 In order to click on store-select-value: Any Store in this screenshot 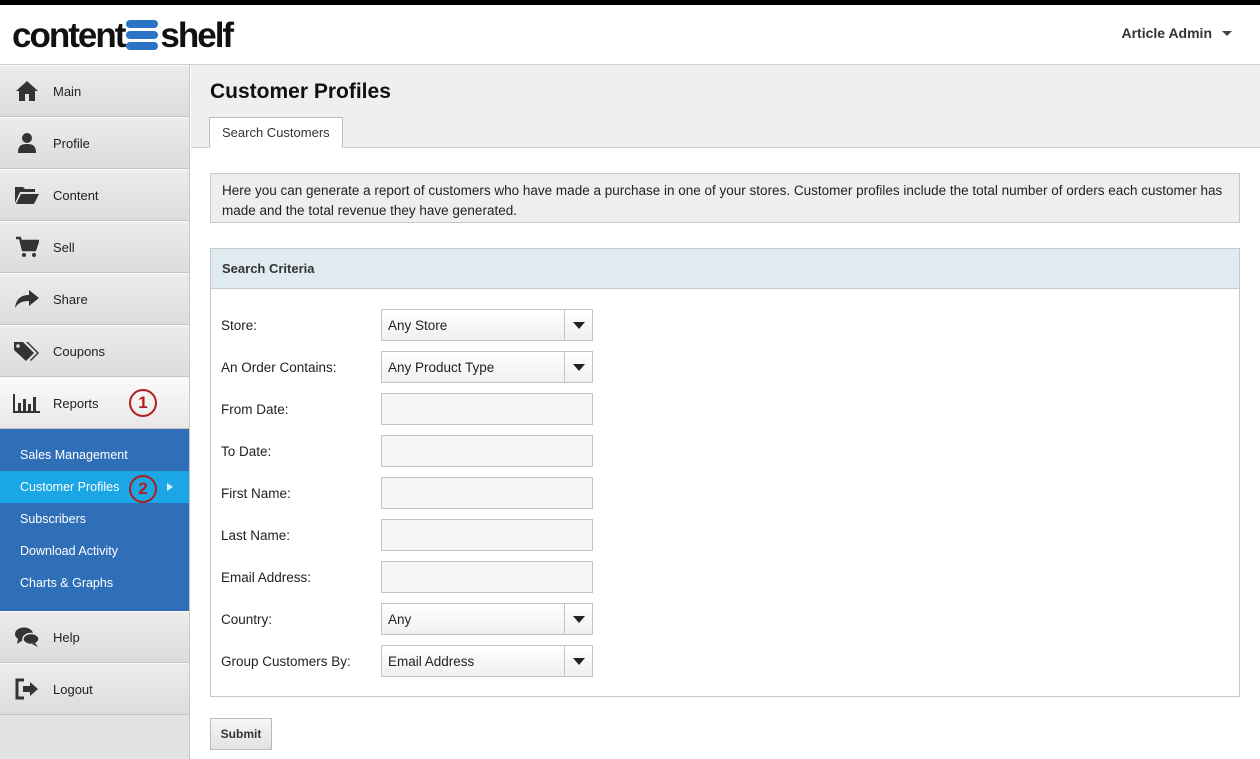, I will do `click(418, 325)`.